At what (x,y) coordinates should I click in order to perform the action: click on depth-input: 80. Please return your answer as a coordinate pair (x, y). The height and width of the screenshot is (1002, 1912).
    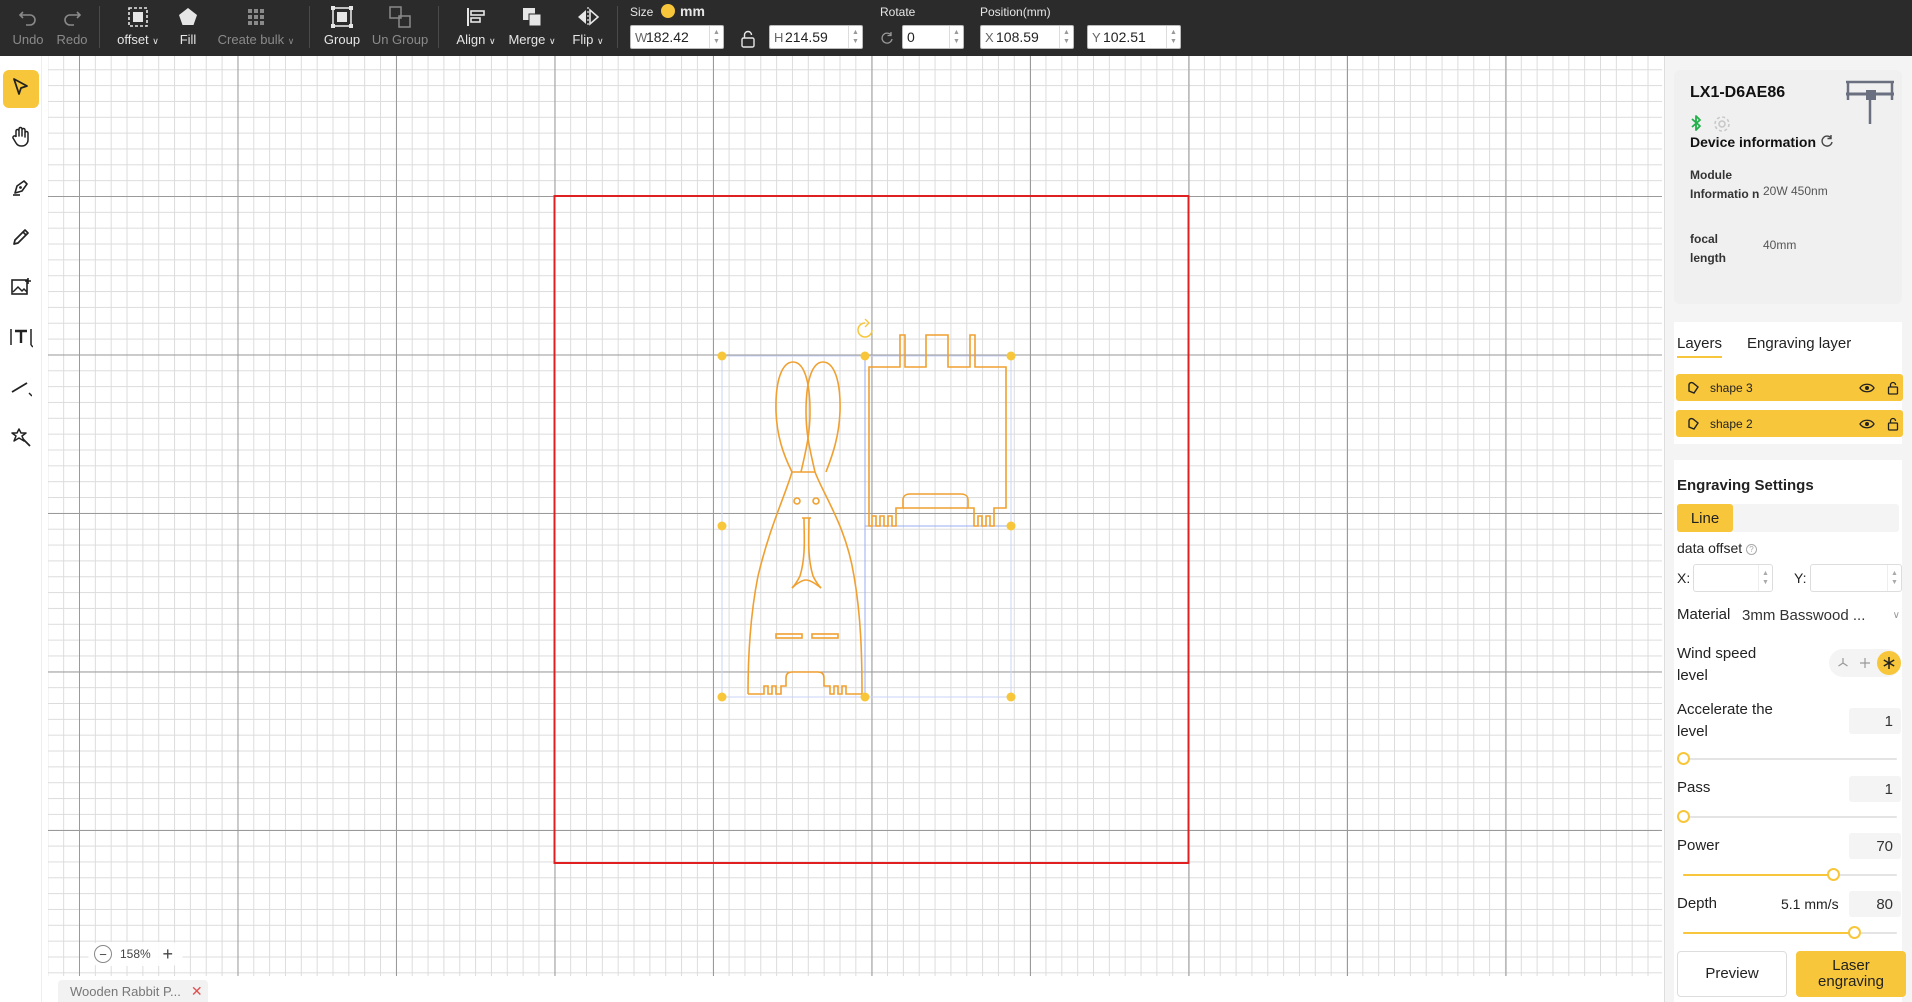
    Looking at the image, I should click on (1875, 904).